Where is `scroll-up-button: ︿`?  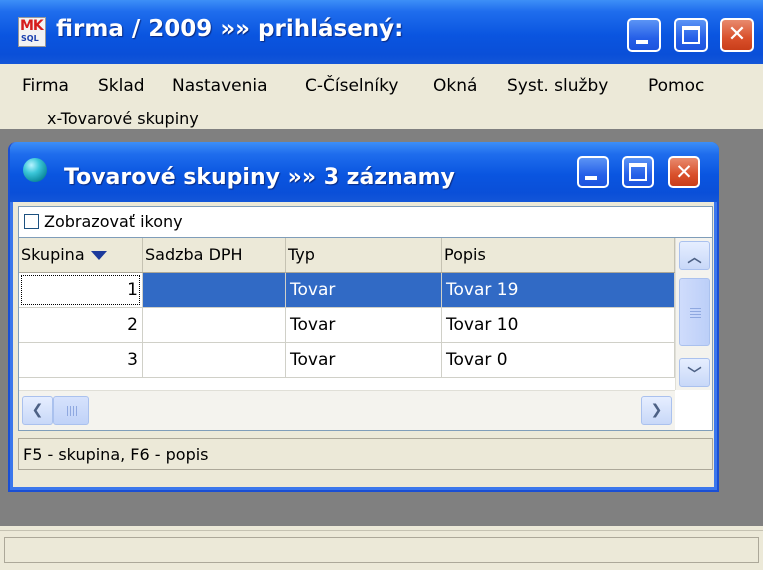
scroll-up-button: ︿ is located at coordinates (694, 255).